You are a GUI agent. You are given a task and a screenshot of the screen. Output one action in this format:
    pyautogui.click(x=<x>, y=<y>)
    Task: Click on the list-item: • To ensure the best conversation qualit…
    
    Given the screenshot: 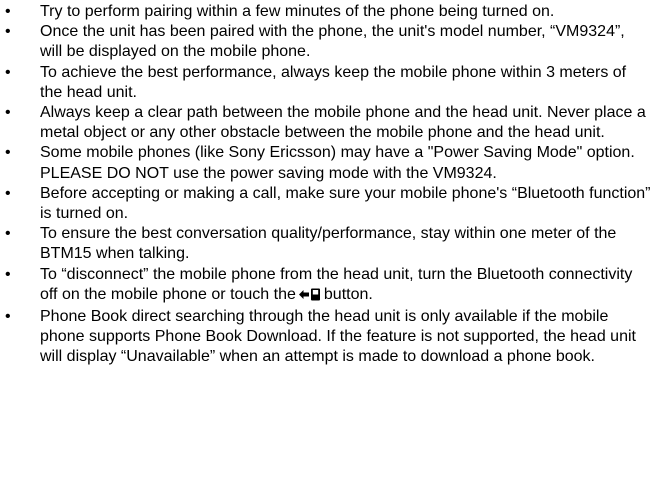 What is the action you would take?
    pyautogui.click(x=327, y=244)
    